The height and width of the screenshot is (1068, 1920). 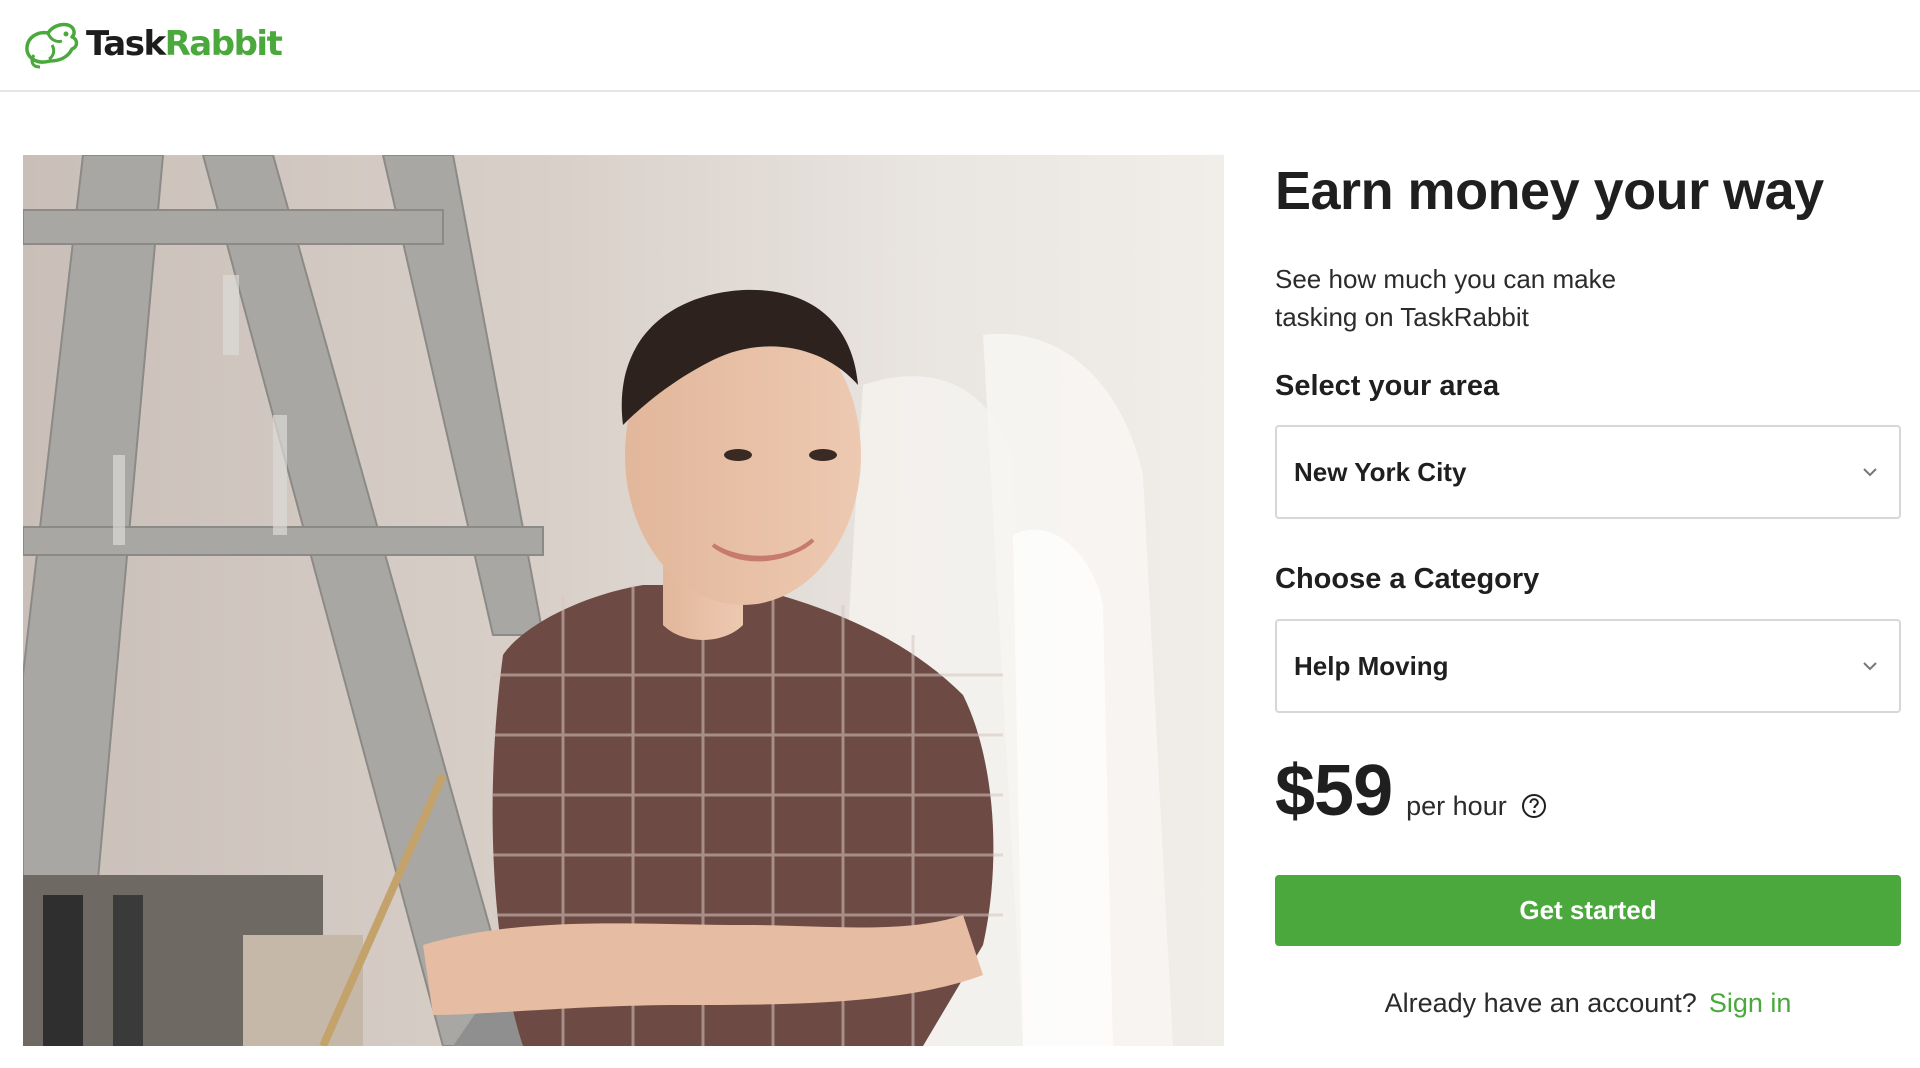 I want to click on category-select-value: Help Moving, so click(x=1371, y=665).